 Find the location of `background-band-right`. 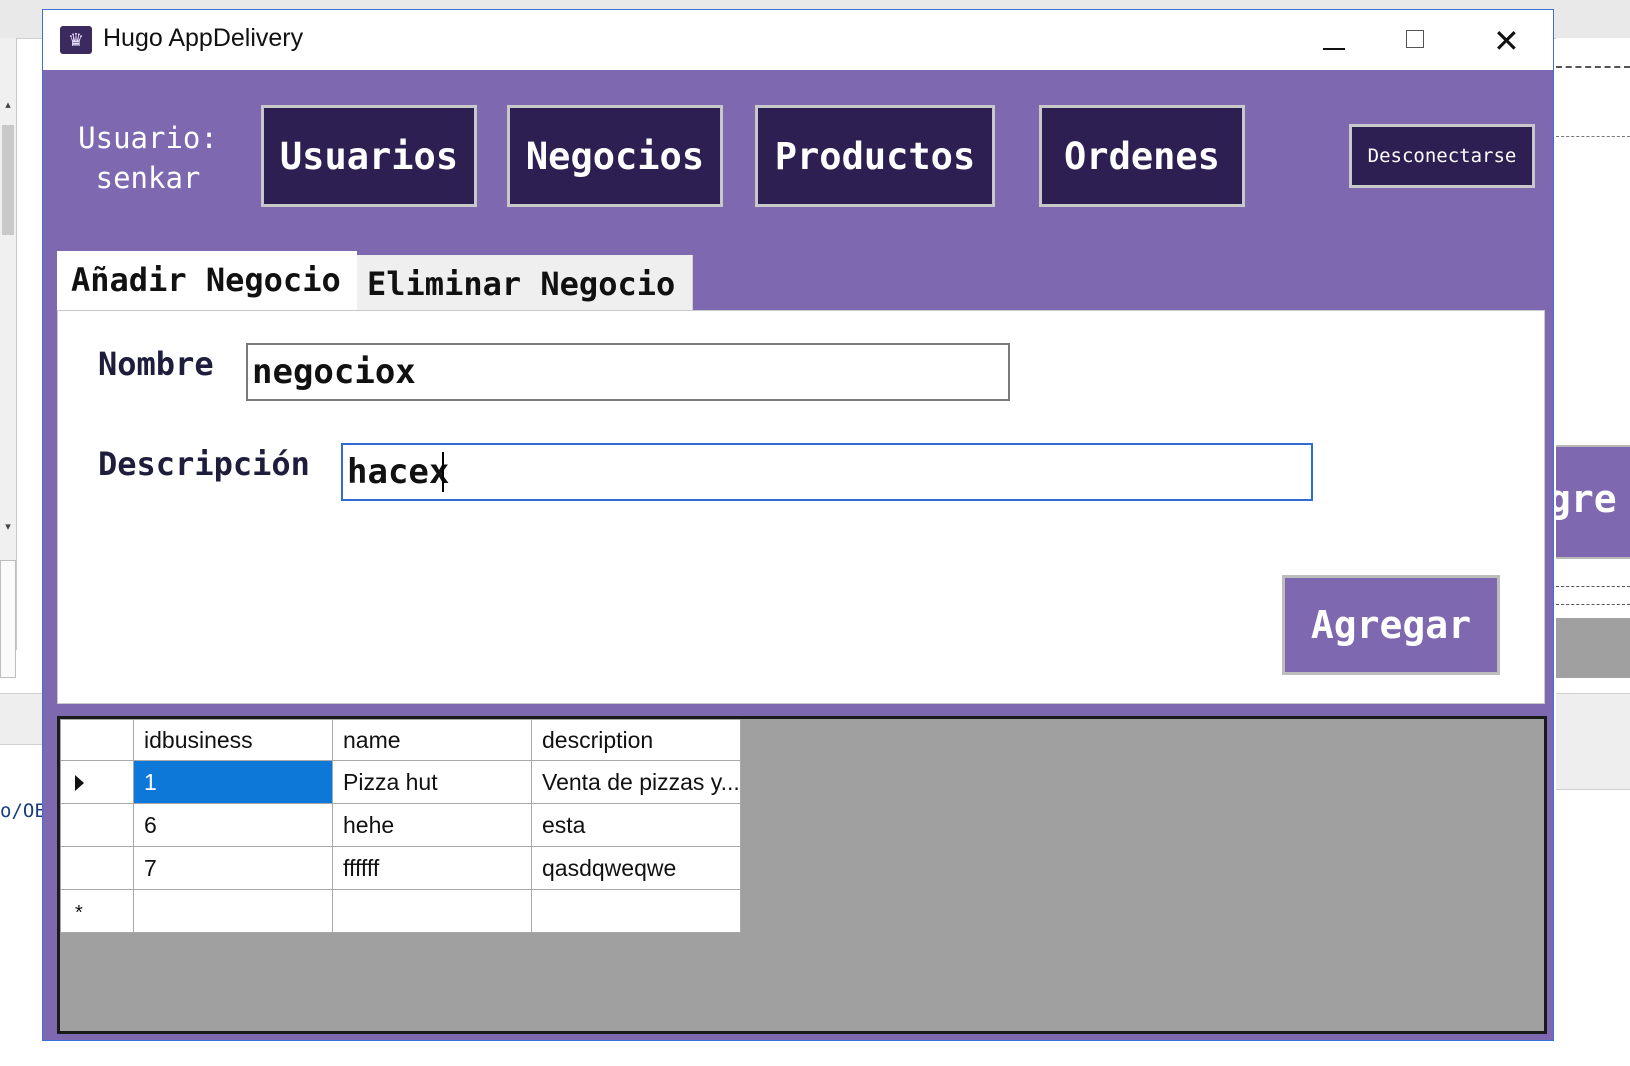

background-band-right is located at coordinates (1593, 741).